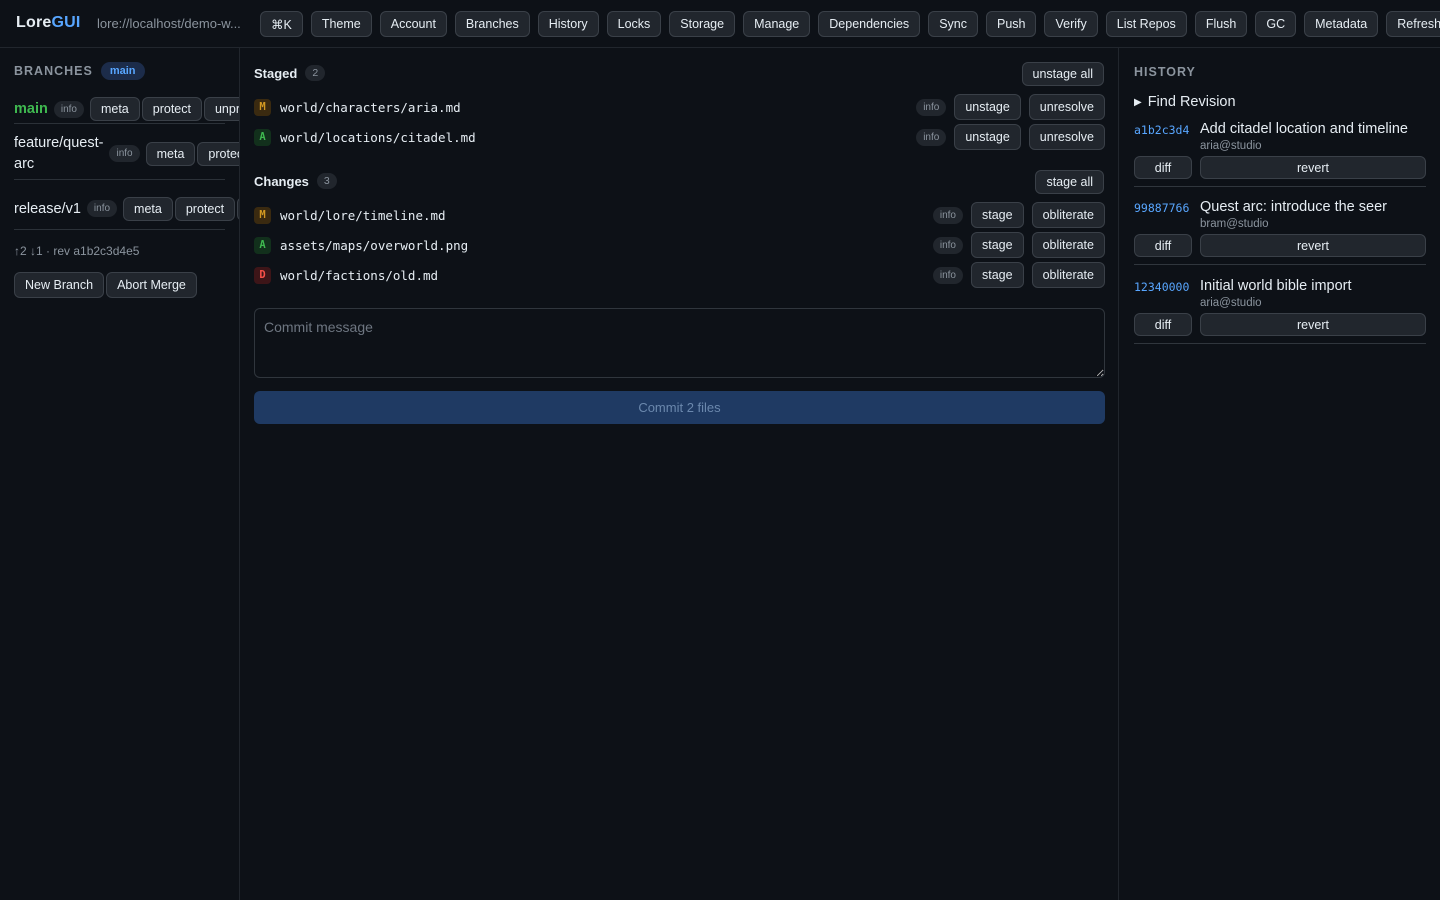 The width and height of the screenshot is (1440, 900). What do you see at coordinates (281, 24) in the screenshot?
I see `command-palette-button: ⌘K` at bounding box center [281, 24].